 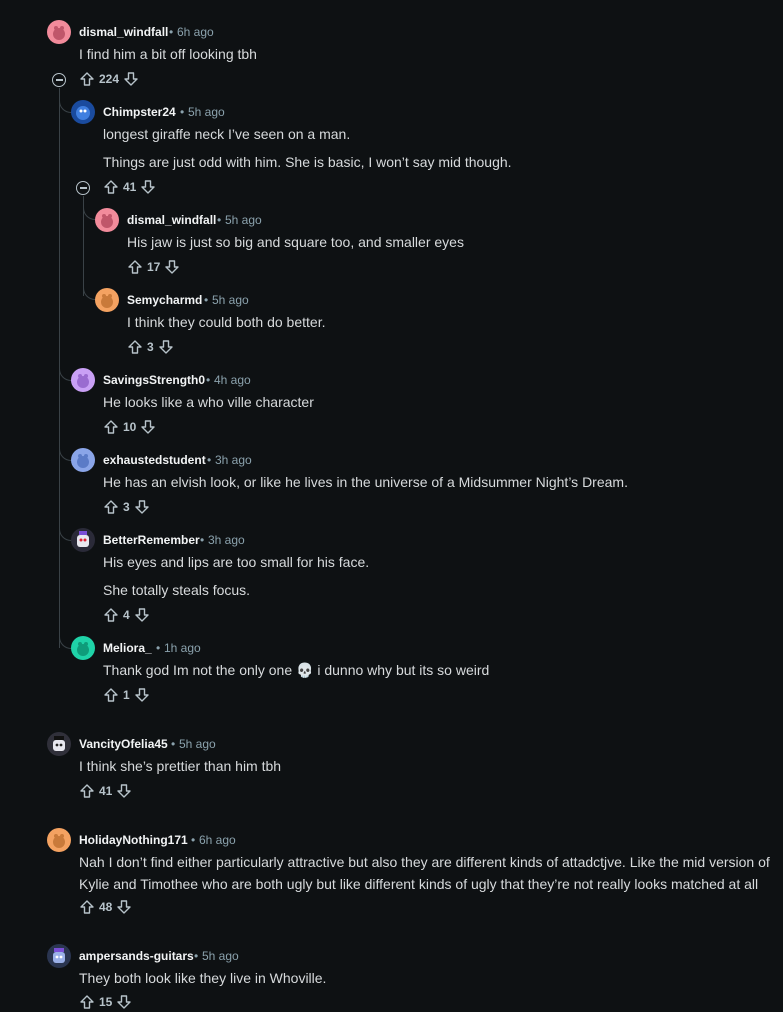 I want to click on comment-author: BetterRemember, so click(x=151, y=540).